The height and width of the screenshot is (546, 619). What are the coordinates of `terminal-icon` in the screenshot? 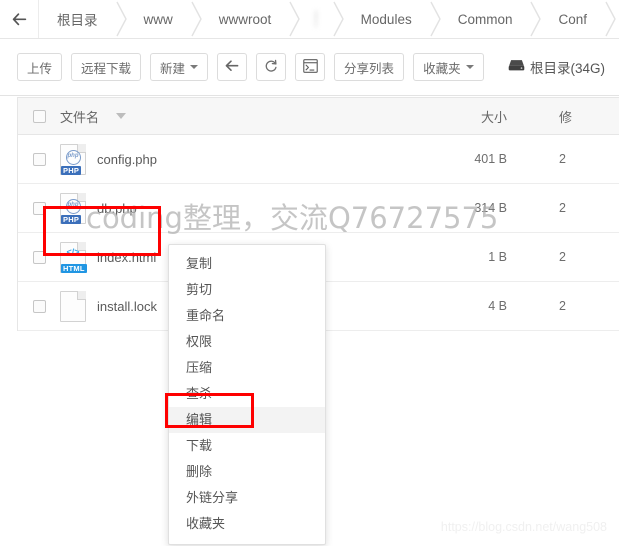 It's located at (310, 67).